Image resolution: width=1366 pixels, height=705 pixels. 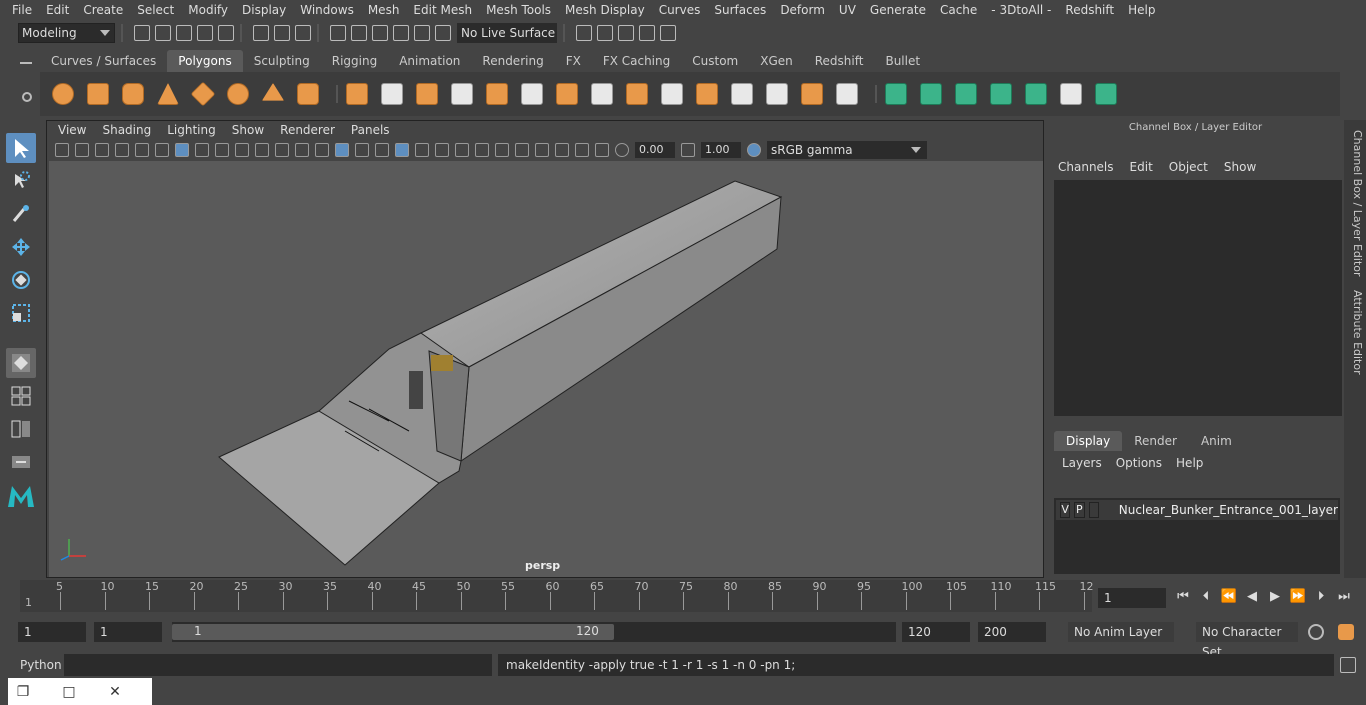 I want to click on shadows-icon, so click(x=442, y=150).